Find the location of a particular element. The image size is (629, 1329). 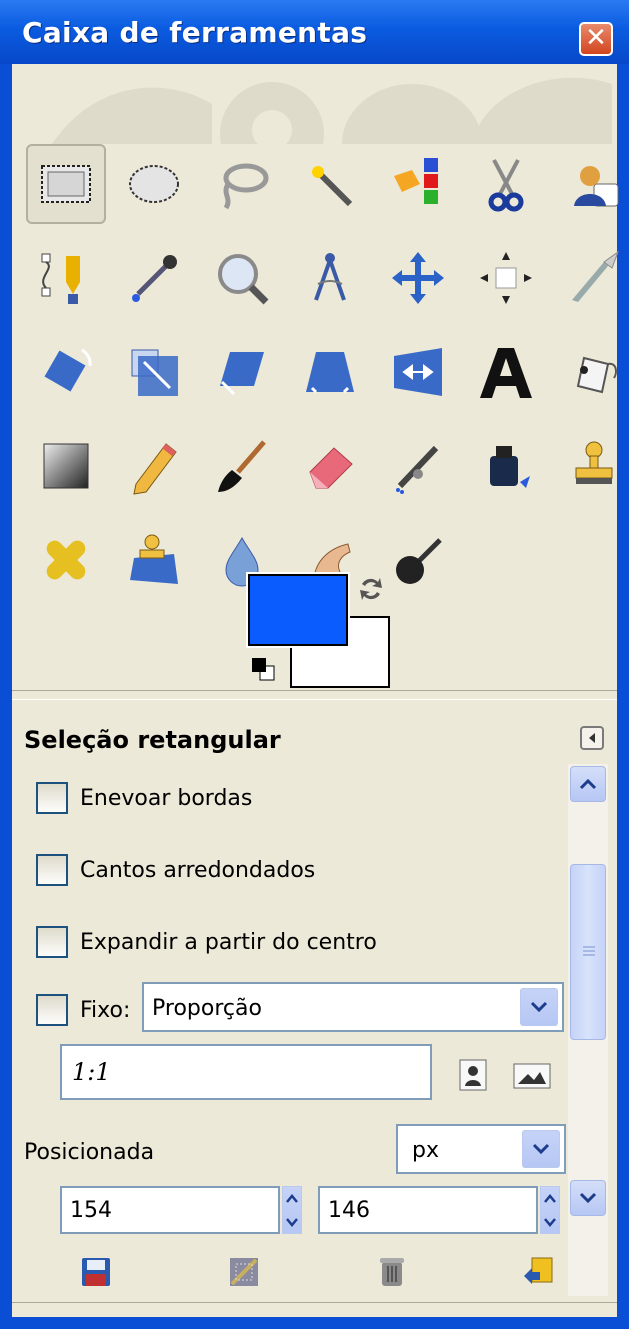

color-area is located at coordinates (324, 630).